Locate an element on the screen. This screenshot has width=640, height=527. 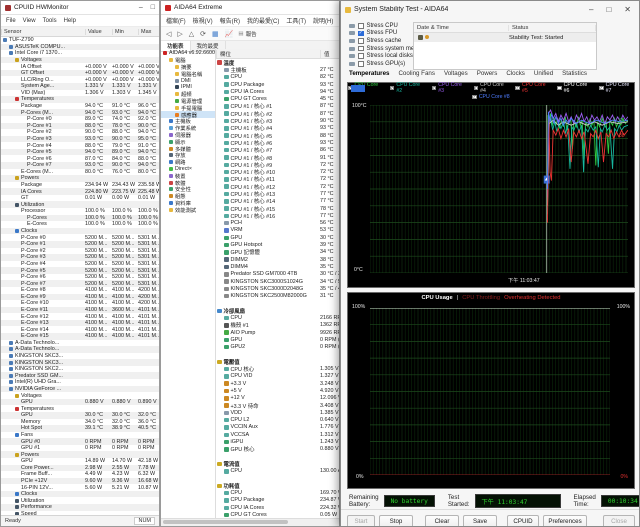
tree-item: 電腦 is located at coordinates (188, 60).